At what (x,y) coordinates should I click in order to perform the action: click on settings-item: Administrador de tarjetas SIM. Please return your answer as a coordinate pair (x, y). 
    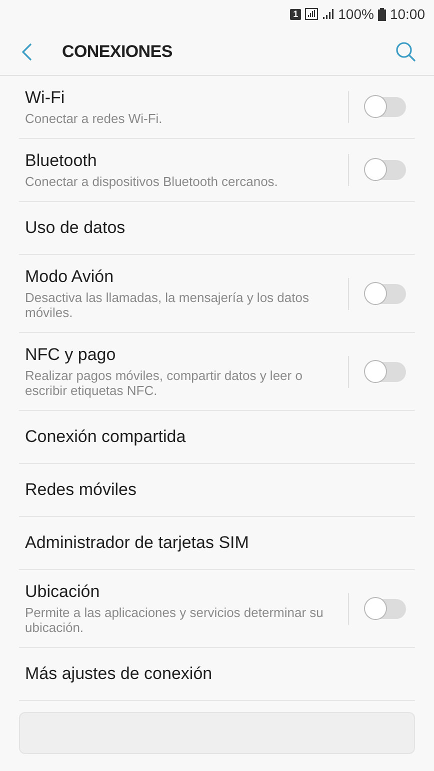
    Looking at the image, I should click on (217, 543).